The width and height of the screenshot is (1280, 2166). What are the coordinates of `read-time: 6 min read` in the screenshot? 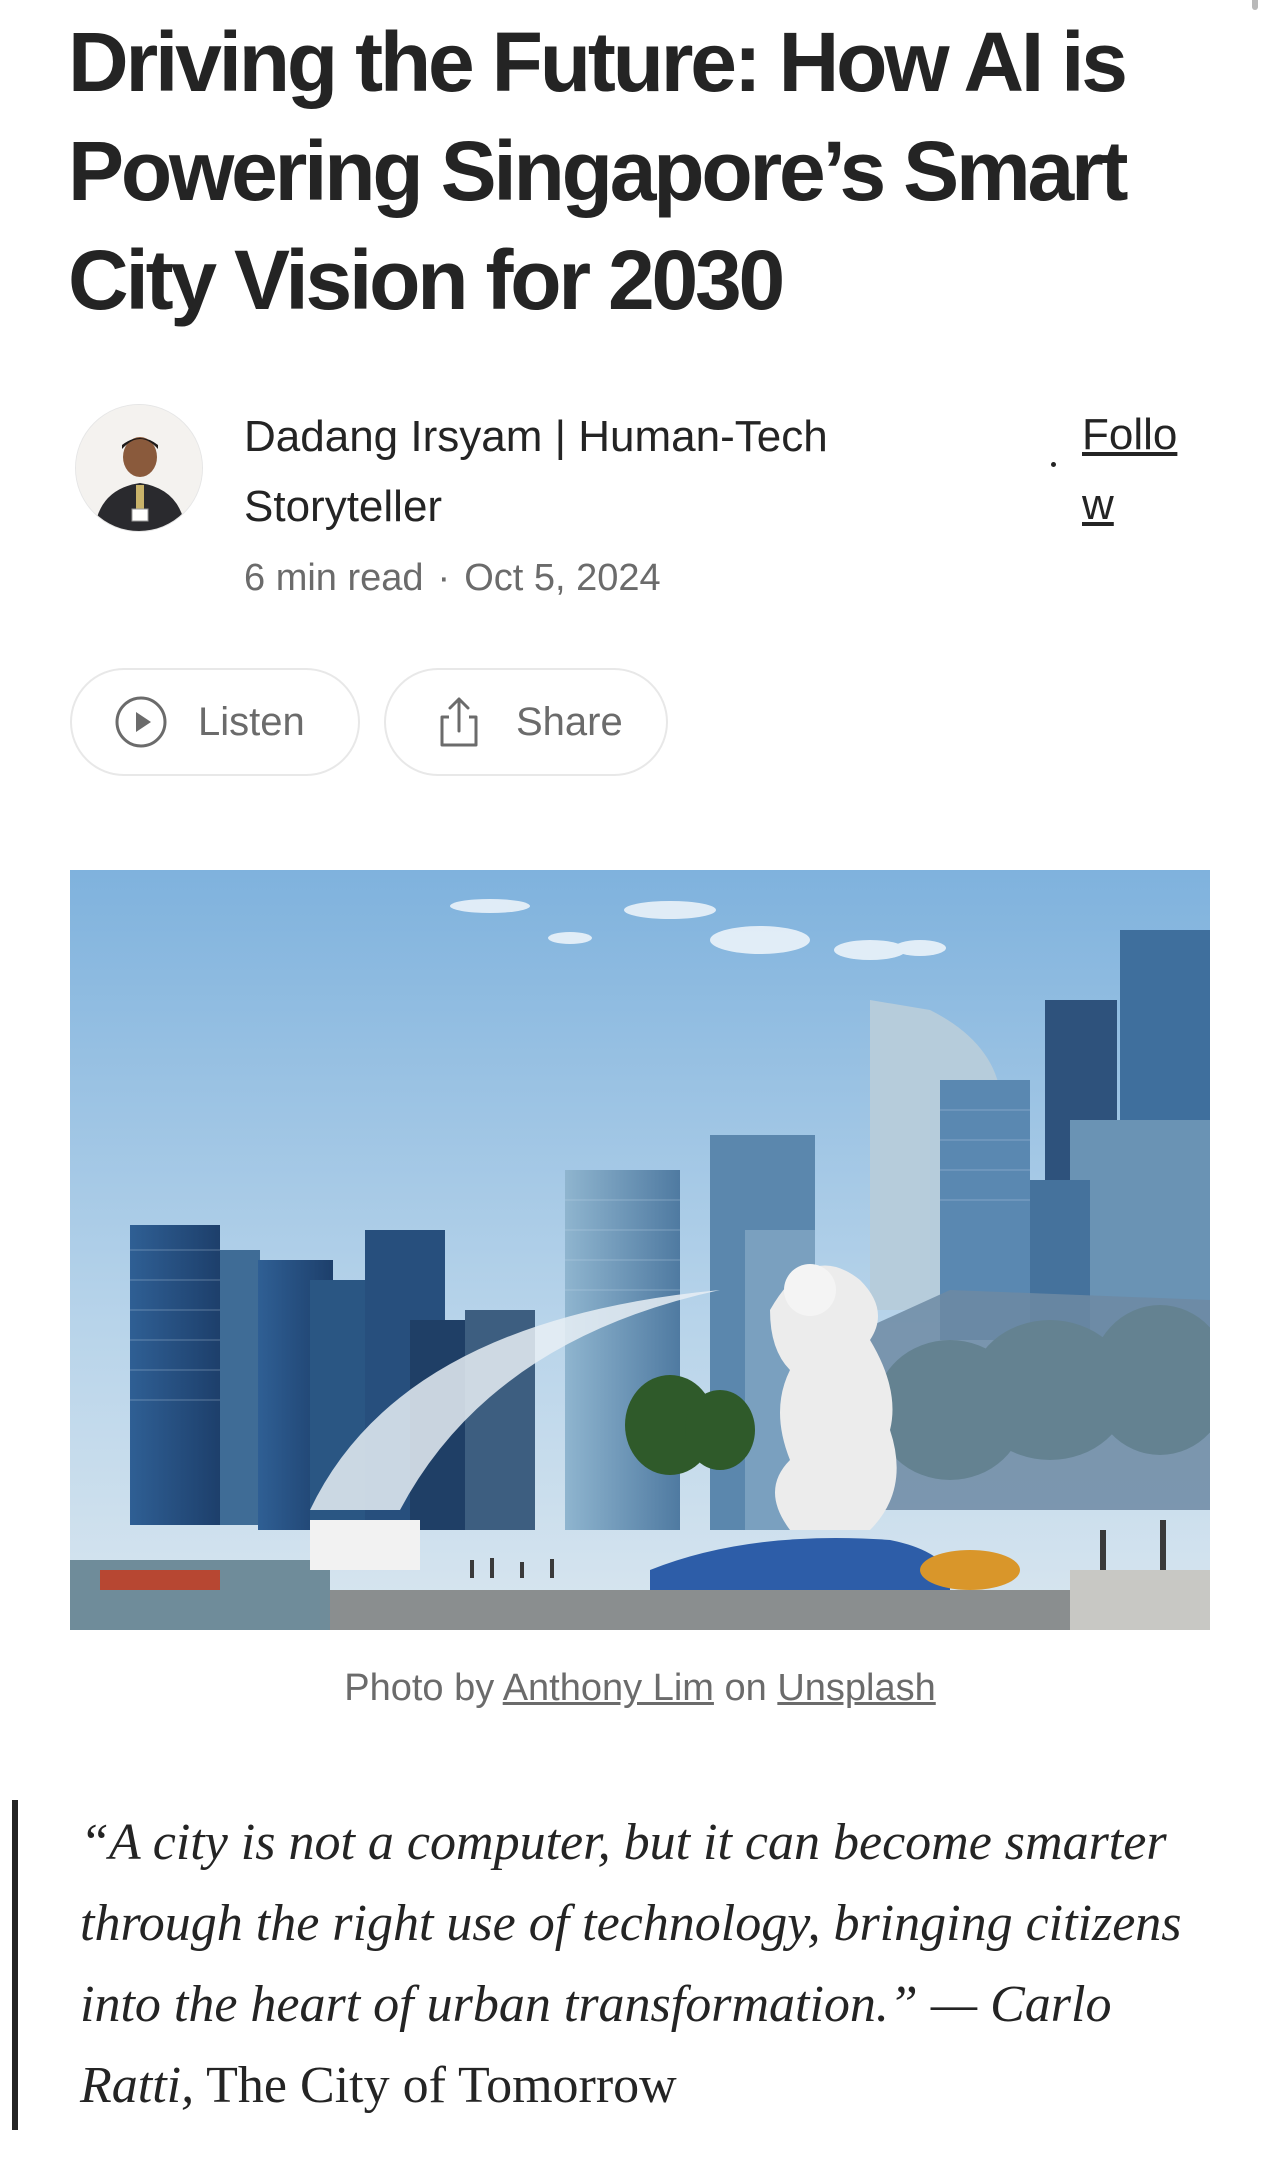 It's located at (334, 578).